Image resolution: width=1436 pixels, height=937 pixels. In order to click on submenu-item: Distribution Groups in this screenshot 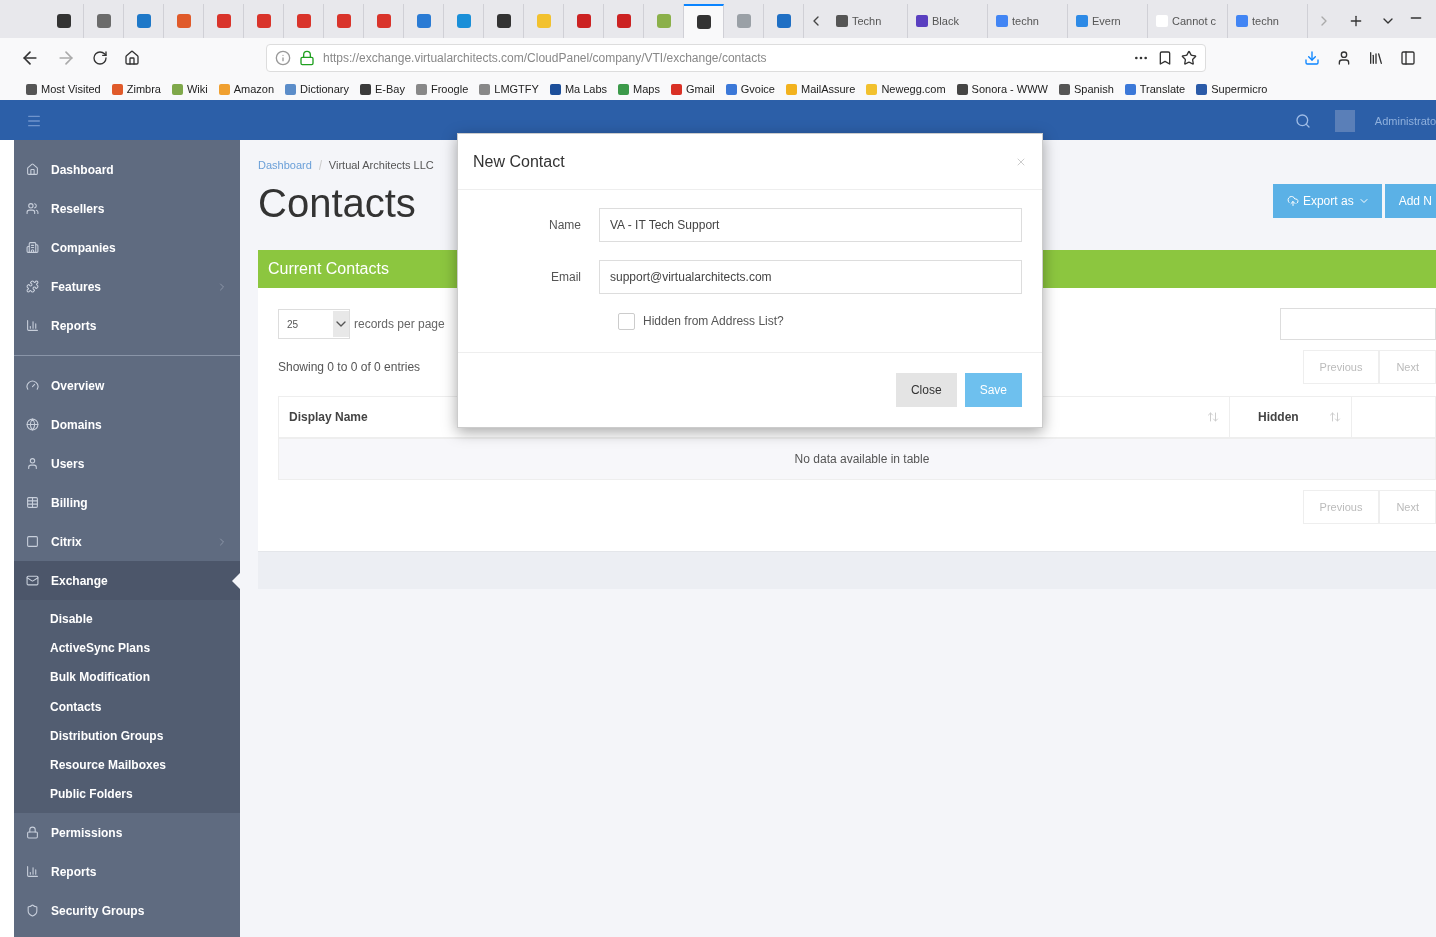, I will do `click(127, 736)`.